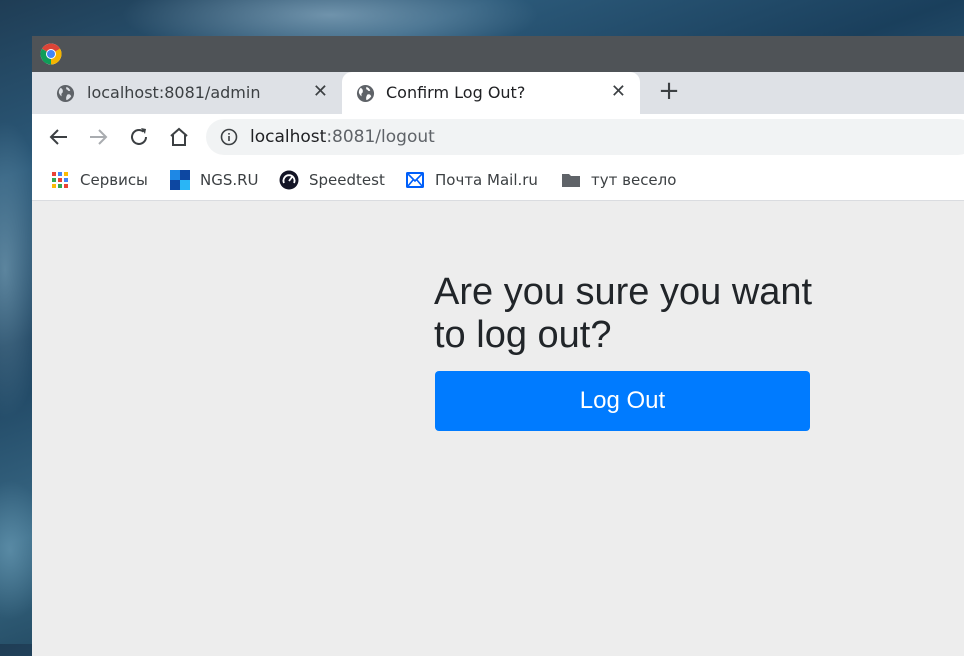  What do you see at coordinates (288, 137) in the screenshot?
I see `url-host: localhost` at bounding box center [288, 137].